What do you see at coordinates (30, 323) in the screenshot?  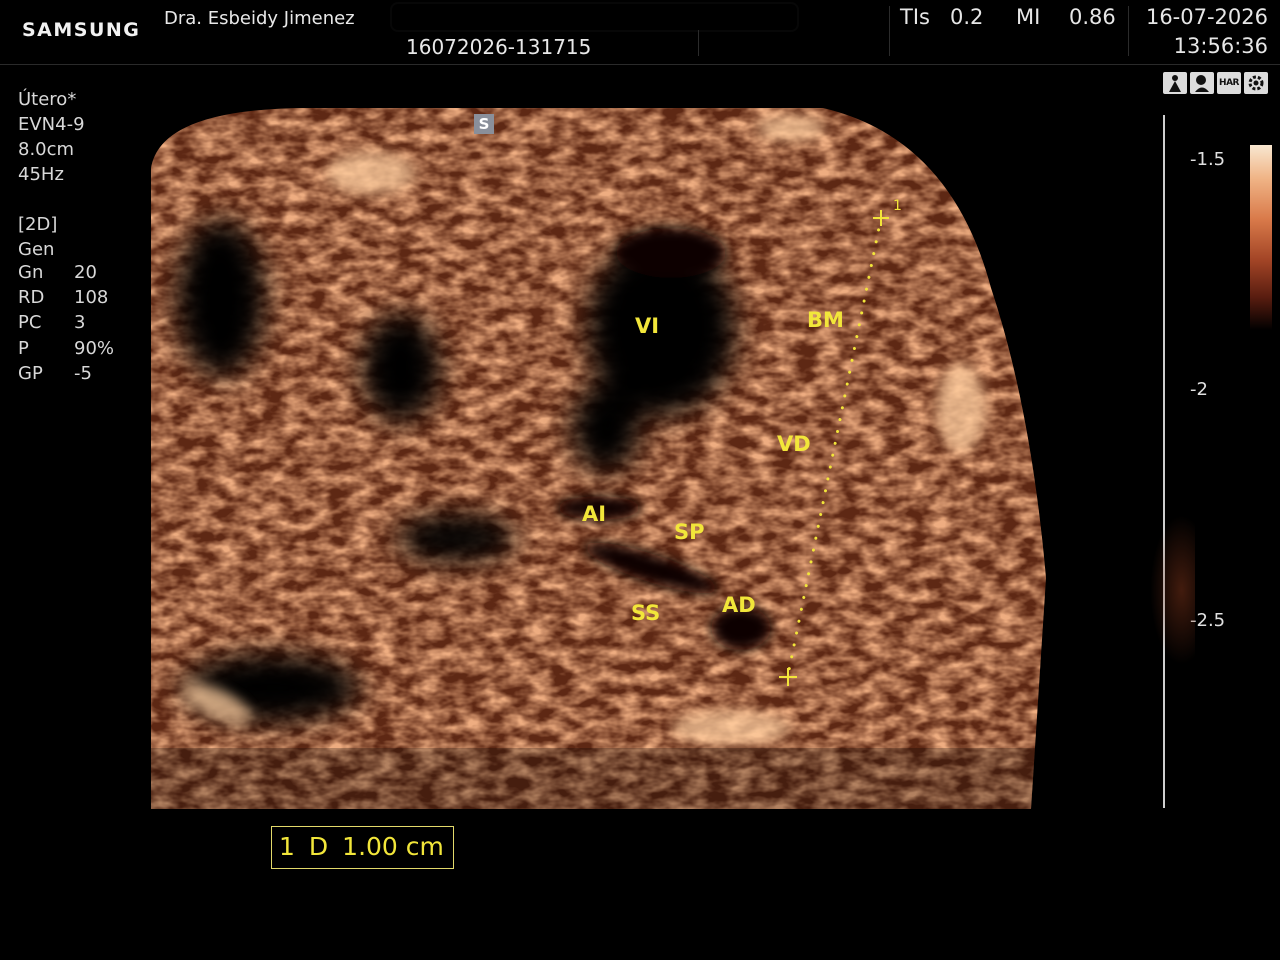 I see `param-name: PC` at bounding box center [30, 323].